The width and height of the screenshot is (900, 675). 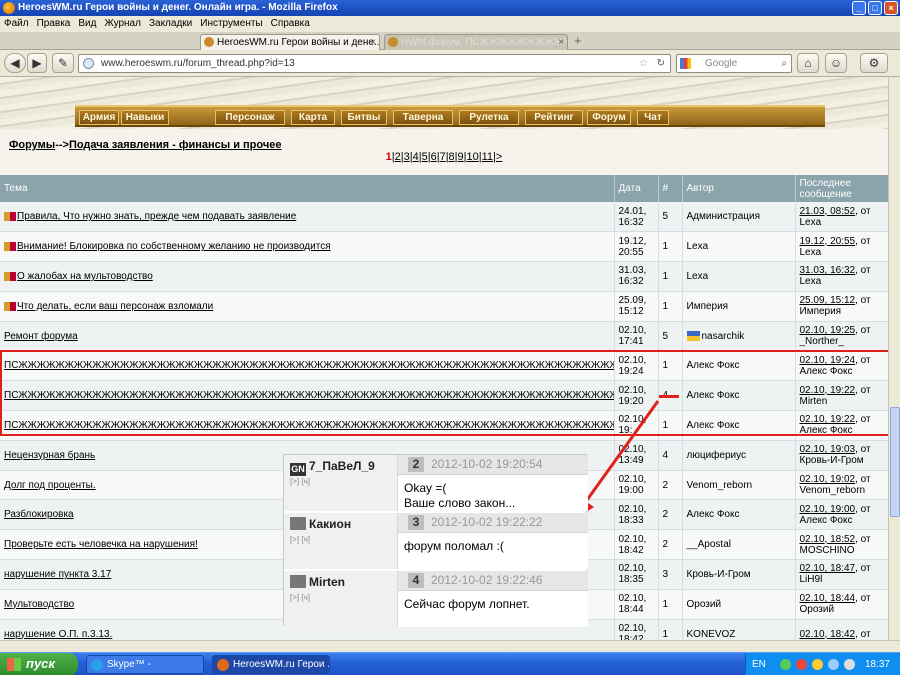 What do you see at coordinates (759, 664) in the screenshot?
I see `language-indicator: EN` at bounding box center [759, 664].